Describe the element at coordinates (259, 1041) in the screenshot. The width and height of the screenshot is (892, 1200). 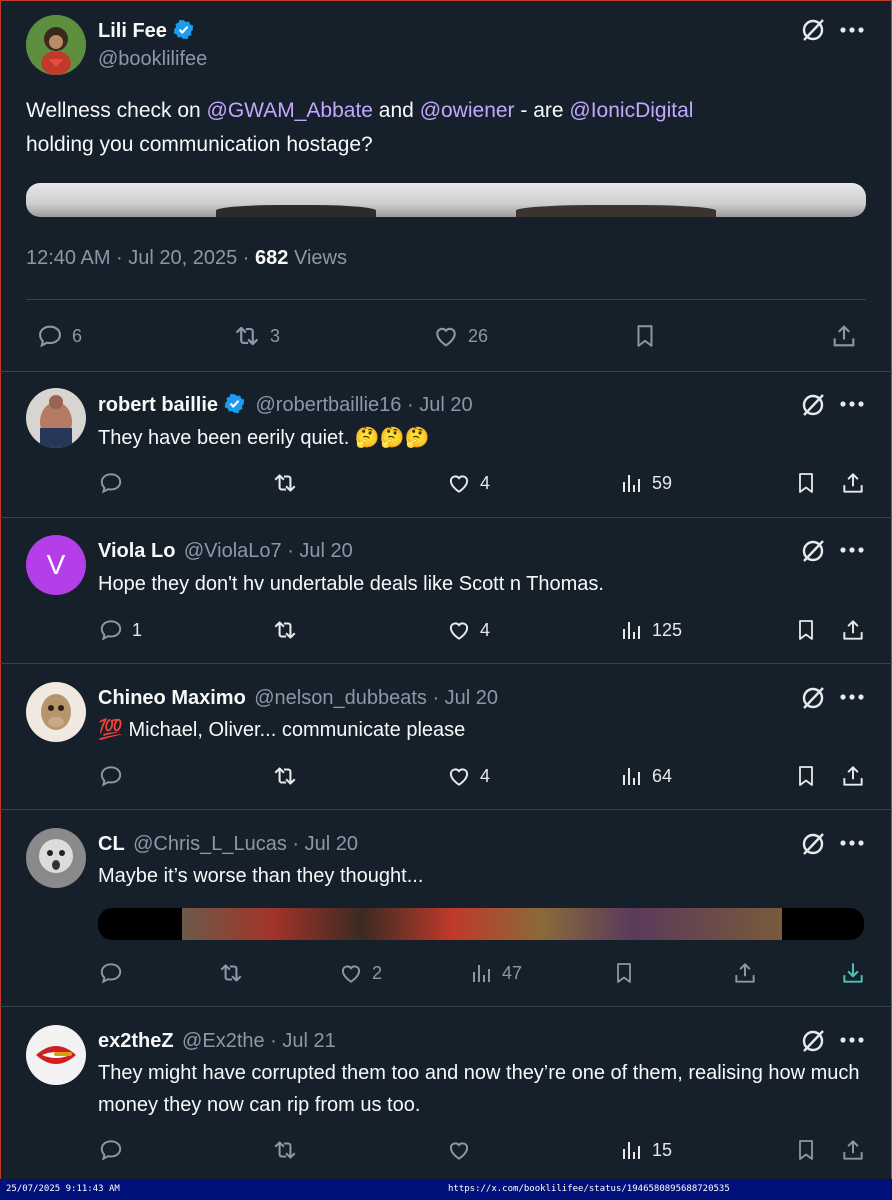
I see `reply-author-handle: @Ex2the · Jul 21` at that location.